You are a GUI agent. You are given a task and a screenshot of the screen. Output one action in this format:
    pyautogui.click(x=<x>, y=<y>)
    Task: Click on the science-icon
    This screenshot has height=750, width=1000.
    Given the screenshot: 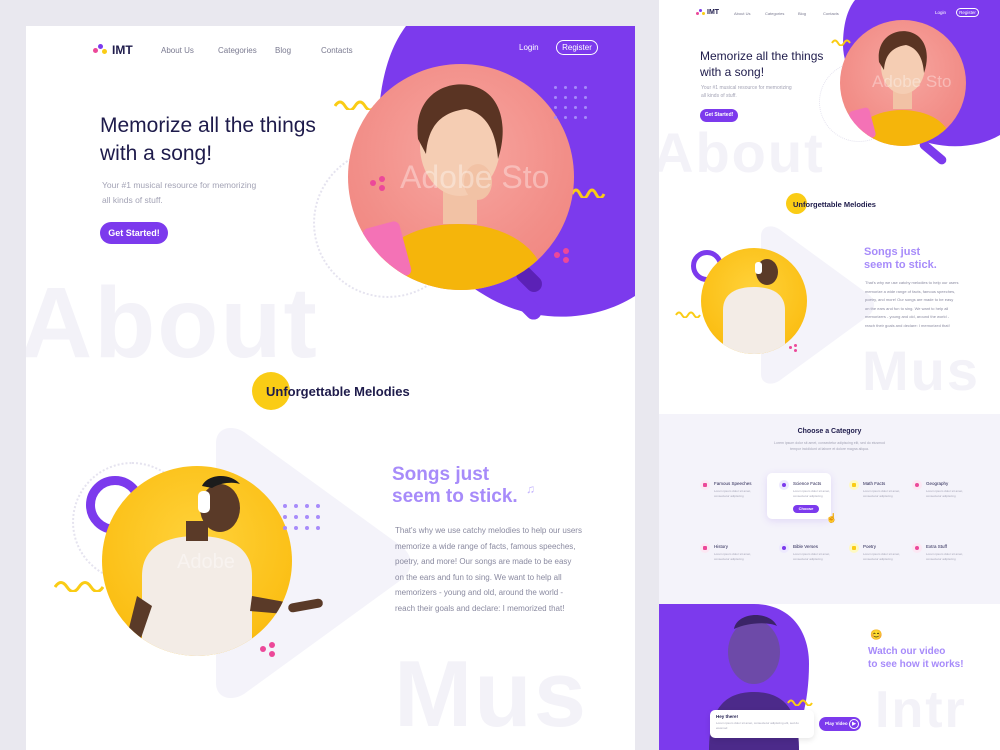 What is the action you would take?
    pyautogui.click(x=784, y=485)
    